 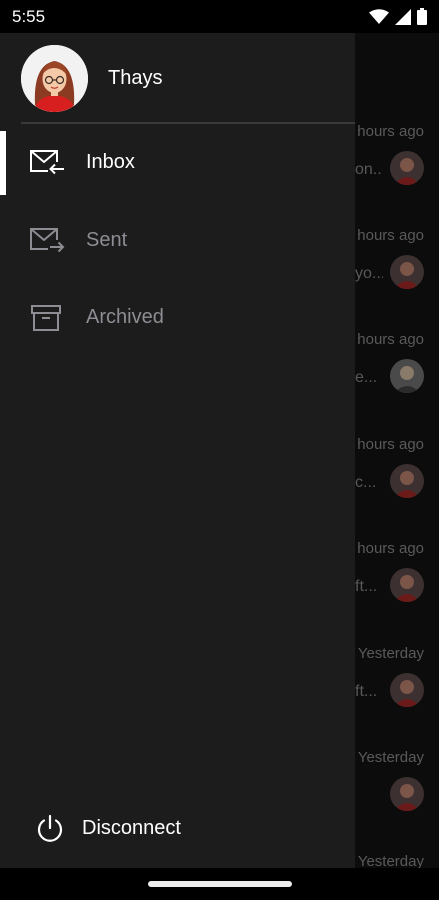 What do you see at coordinates (48, 318) in the screenshot?
I see `archive-icon` at bounding box center [48, 318].